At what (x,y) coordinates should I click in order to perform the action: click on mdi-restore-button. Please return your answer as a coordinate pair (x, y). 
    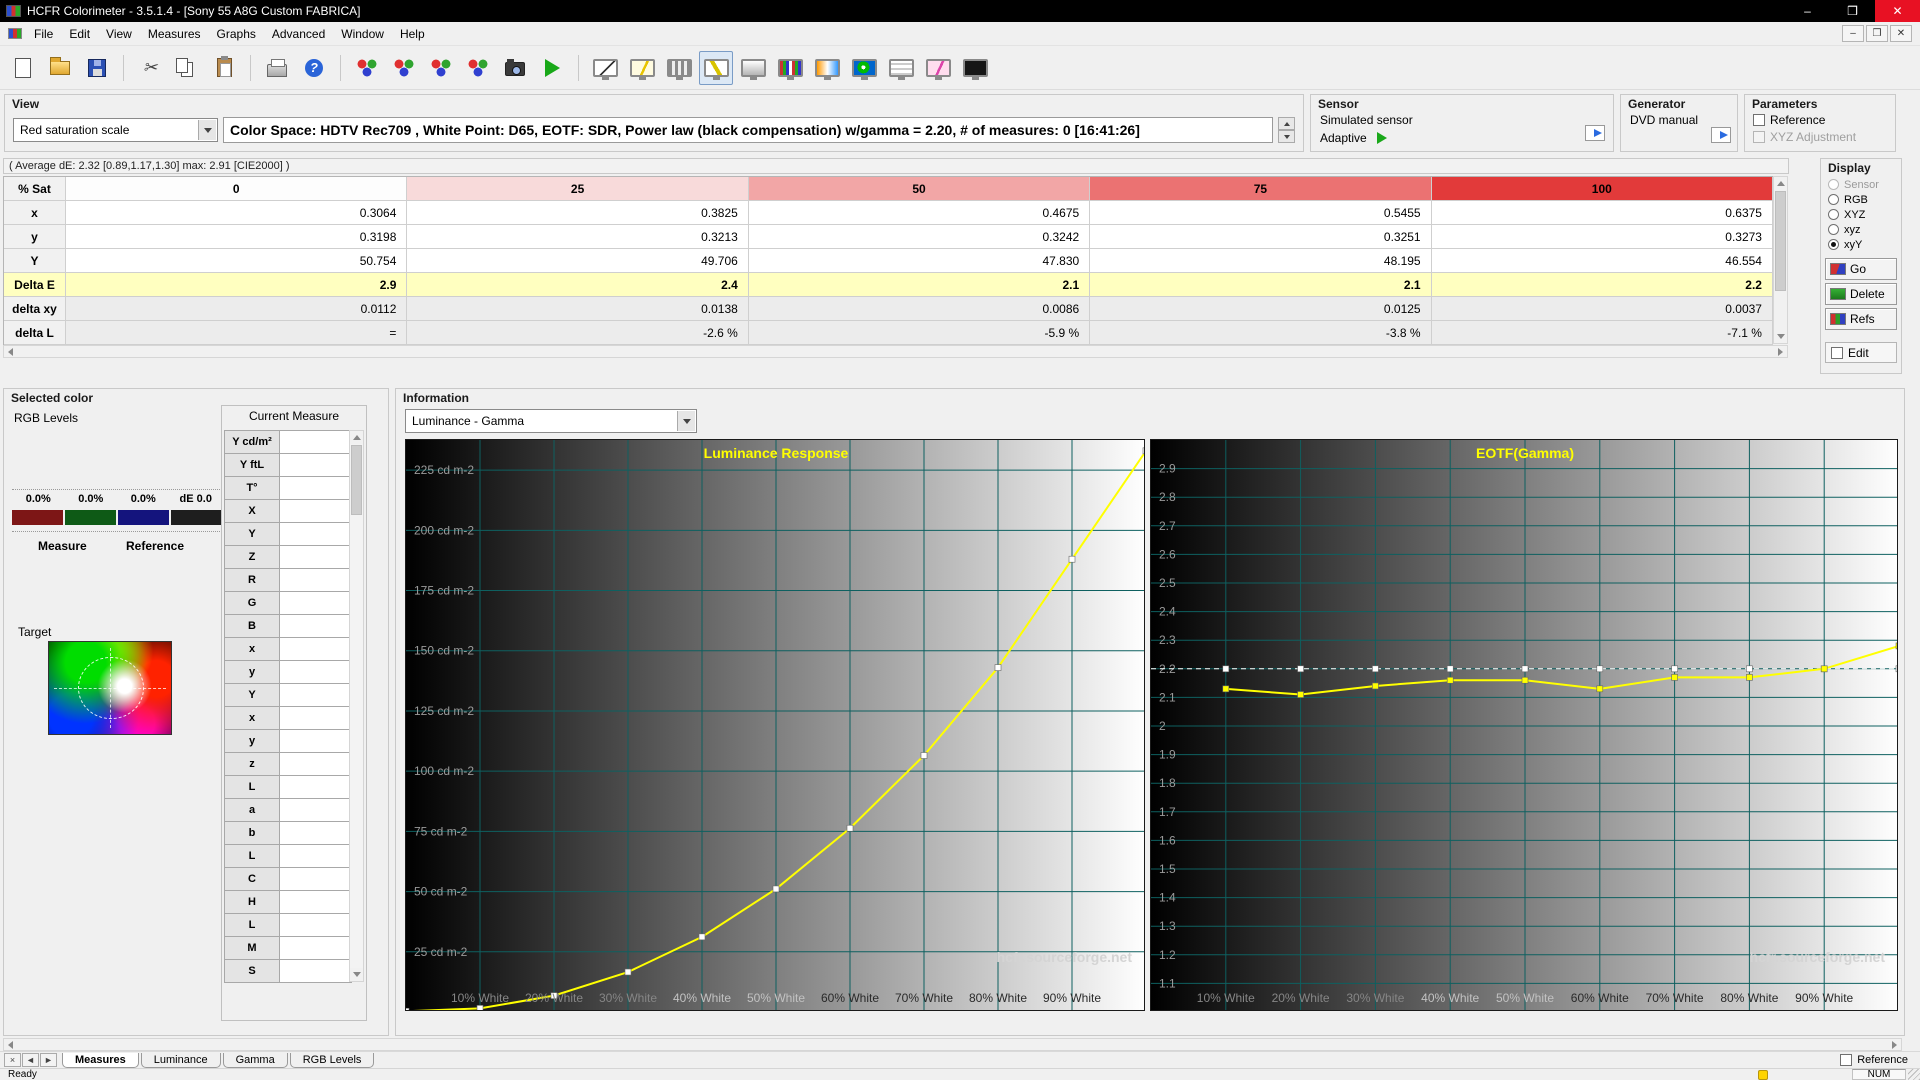
    Looking at the image, I should click on (1877, 33).